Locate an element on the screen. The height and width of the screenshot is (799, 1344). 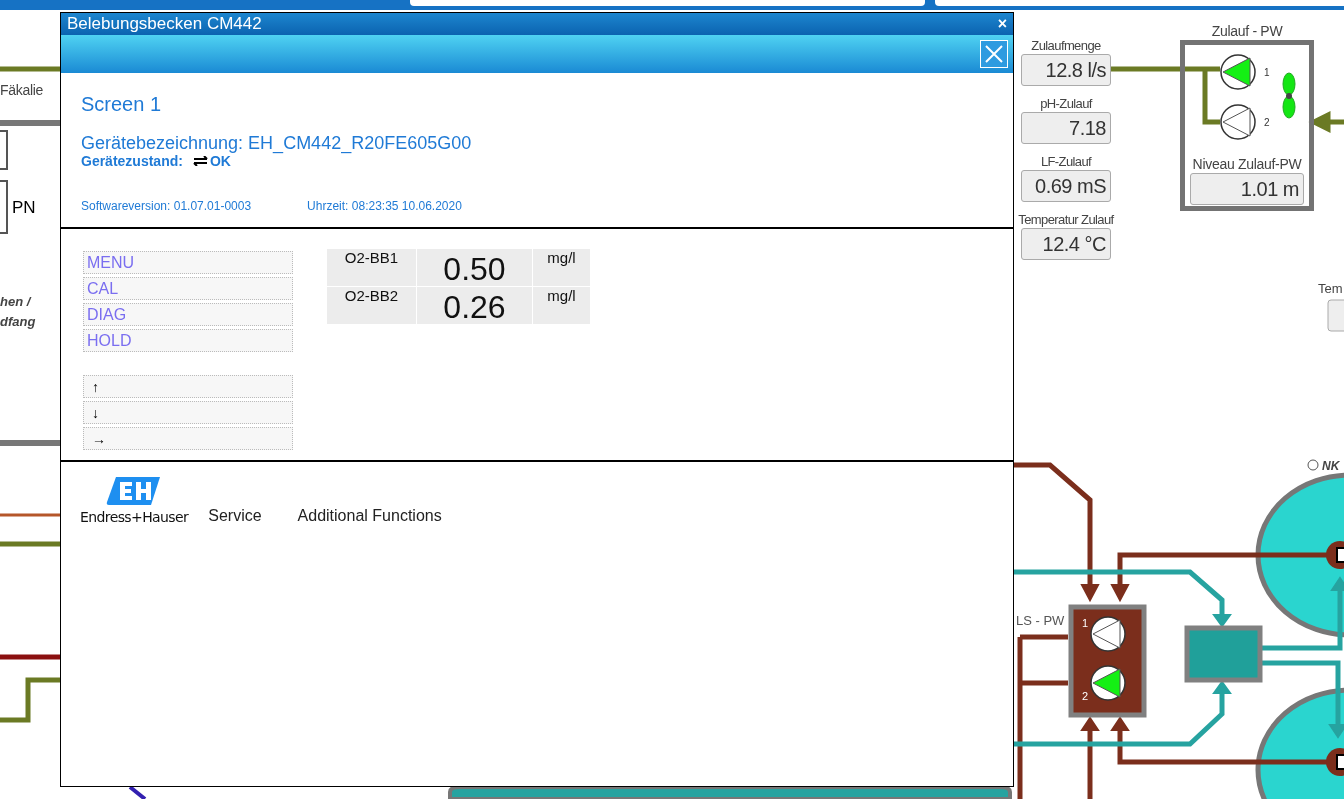
measurement-name: O2-BB2 is located at coordinates (371, 305).